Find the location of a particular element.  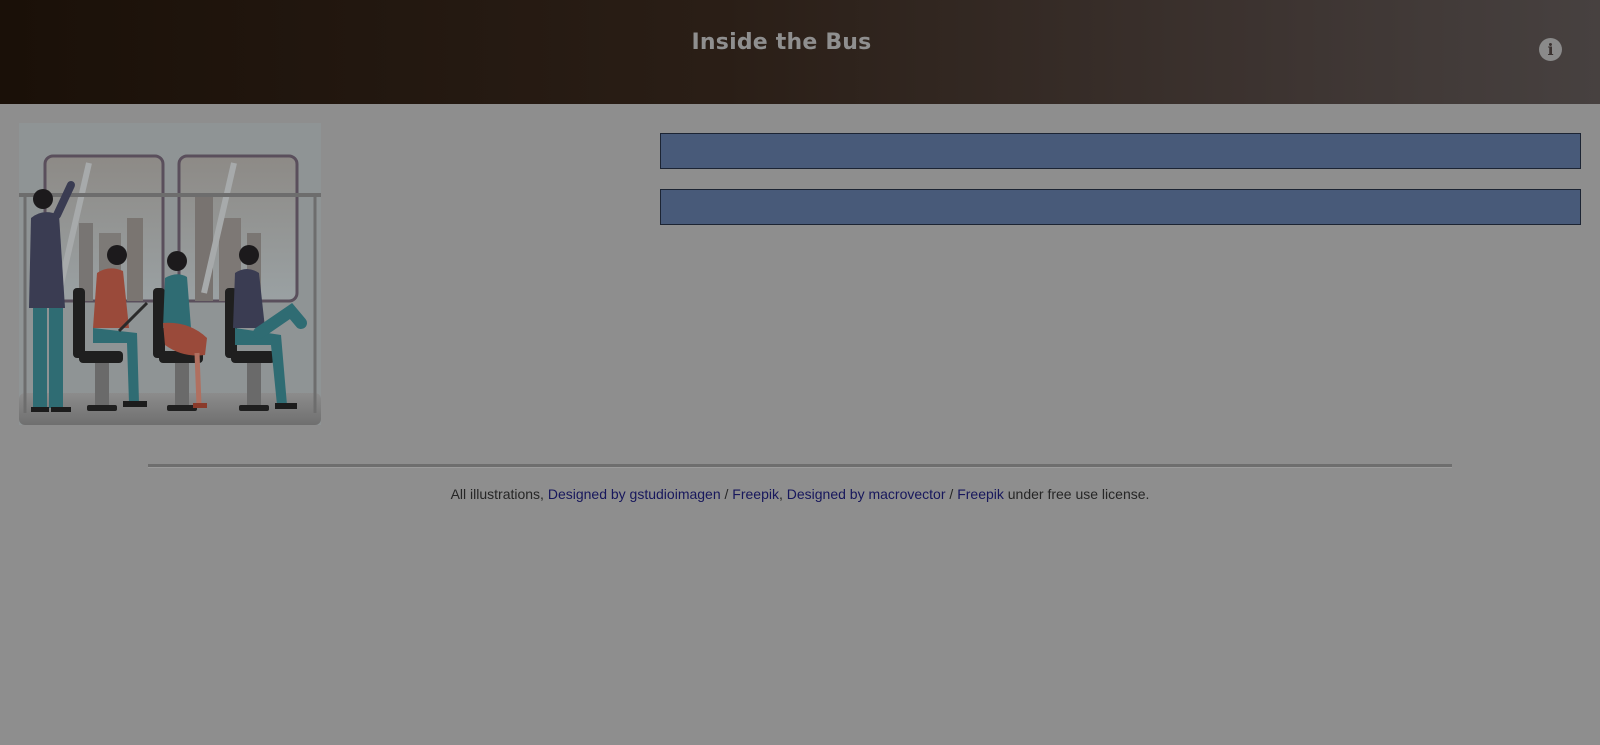

info-icon: i is located at coordinates (1550, 49).